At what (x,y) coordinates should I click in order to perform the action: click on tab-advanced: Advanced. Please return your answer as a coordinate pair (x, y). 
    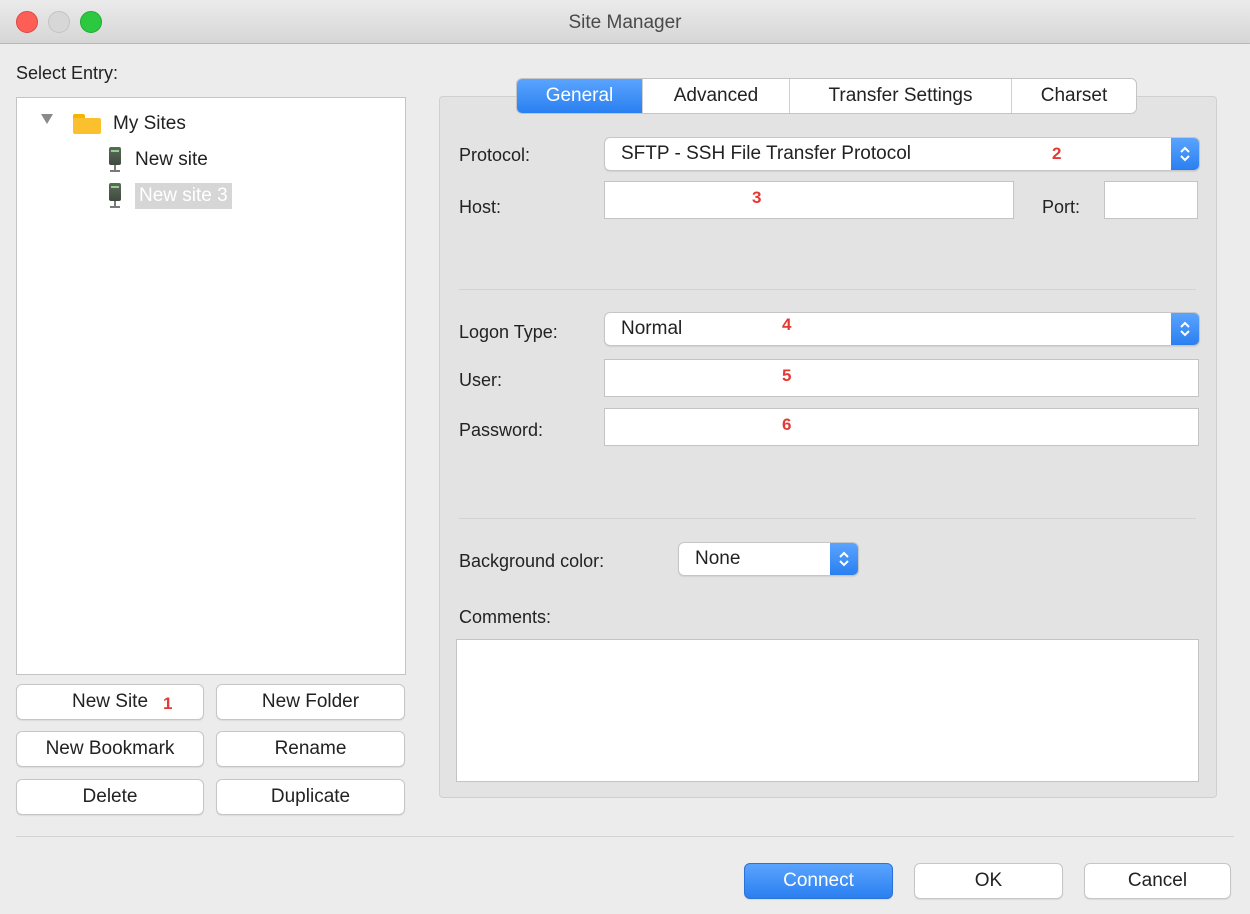
    Looking at the image, I should click on (716, 96).